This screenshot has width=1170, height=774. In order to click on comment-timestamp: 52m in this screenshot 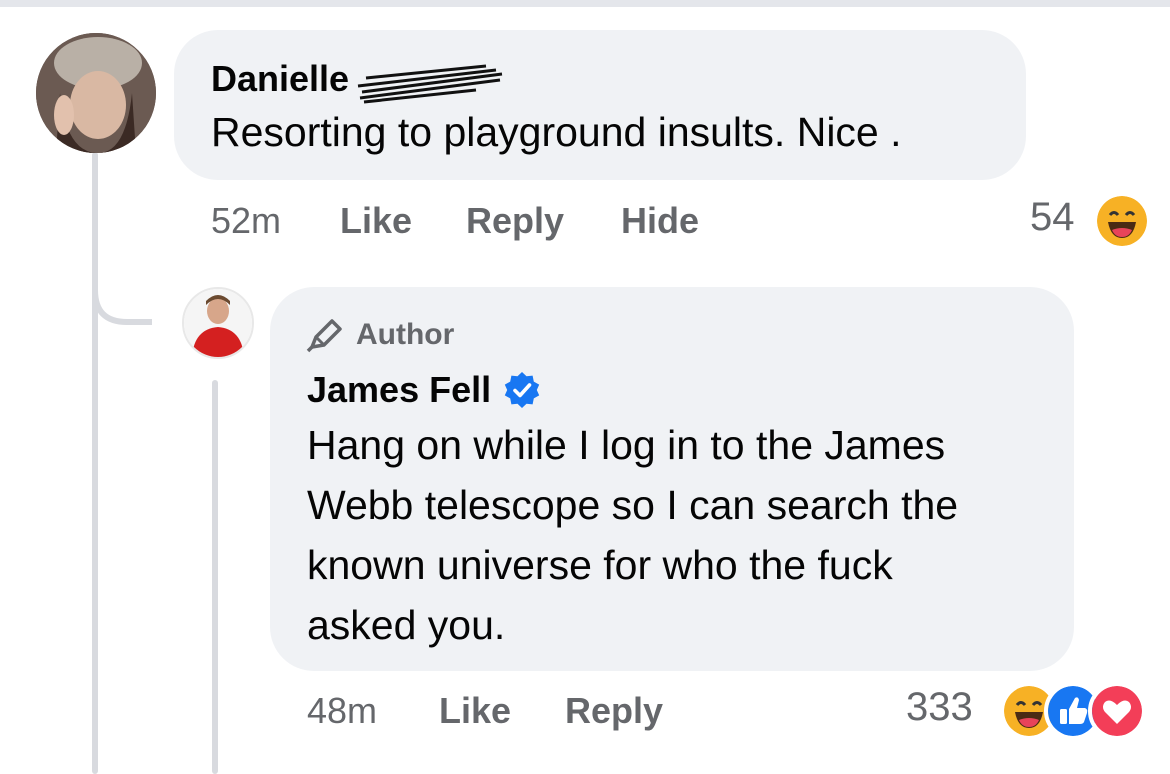, I will do `click(246, 221)`.